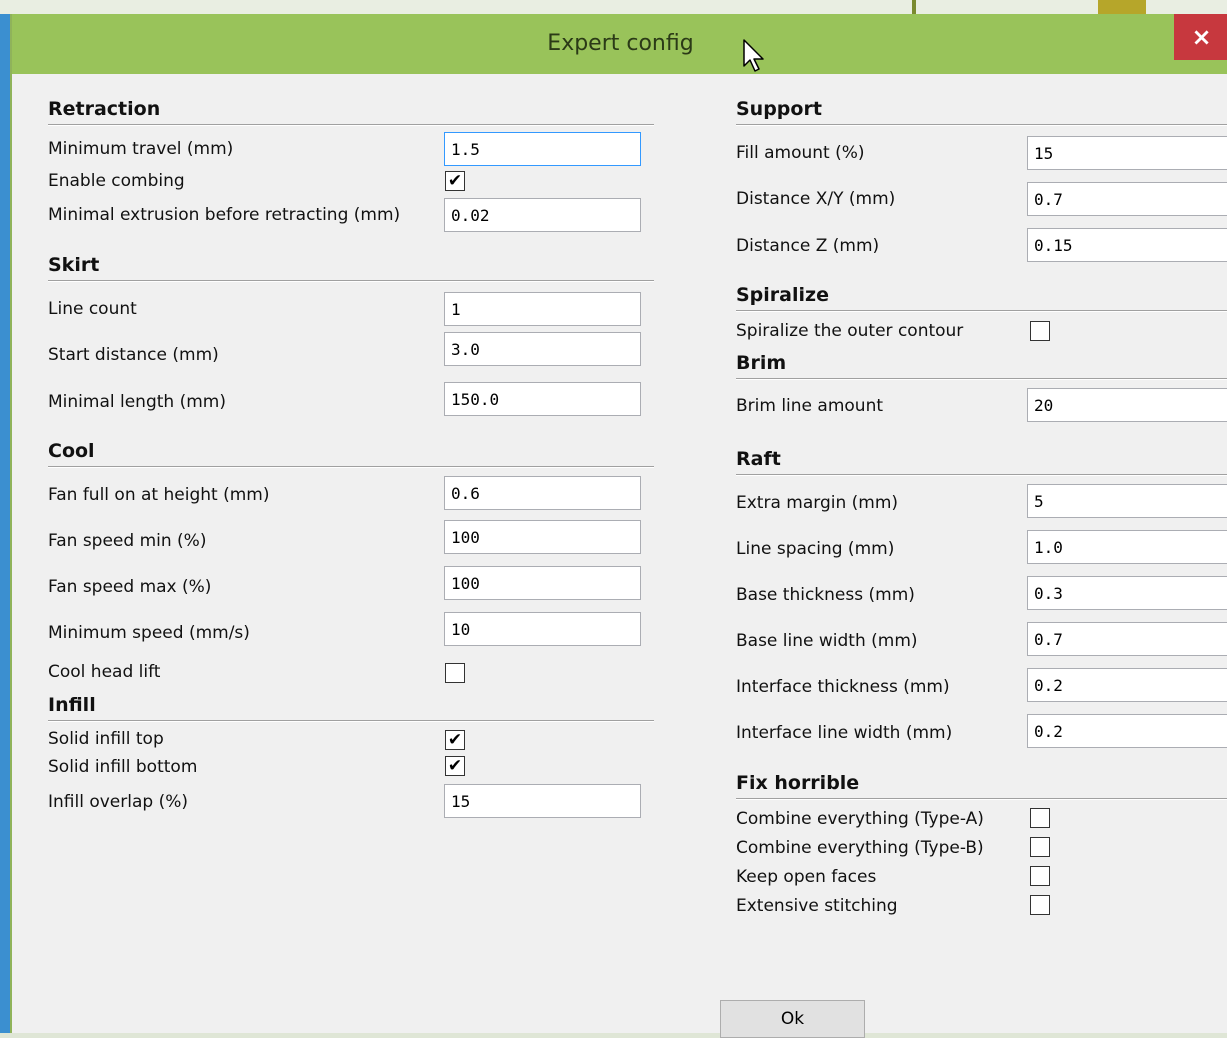 The width and height of the screenshot is (1227, 1038). Describe the element at coordinates (455, 673) in the screenshot. I see `cool-head-lift-checkbox` at that location.